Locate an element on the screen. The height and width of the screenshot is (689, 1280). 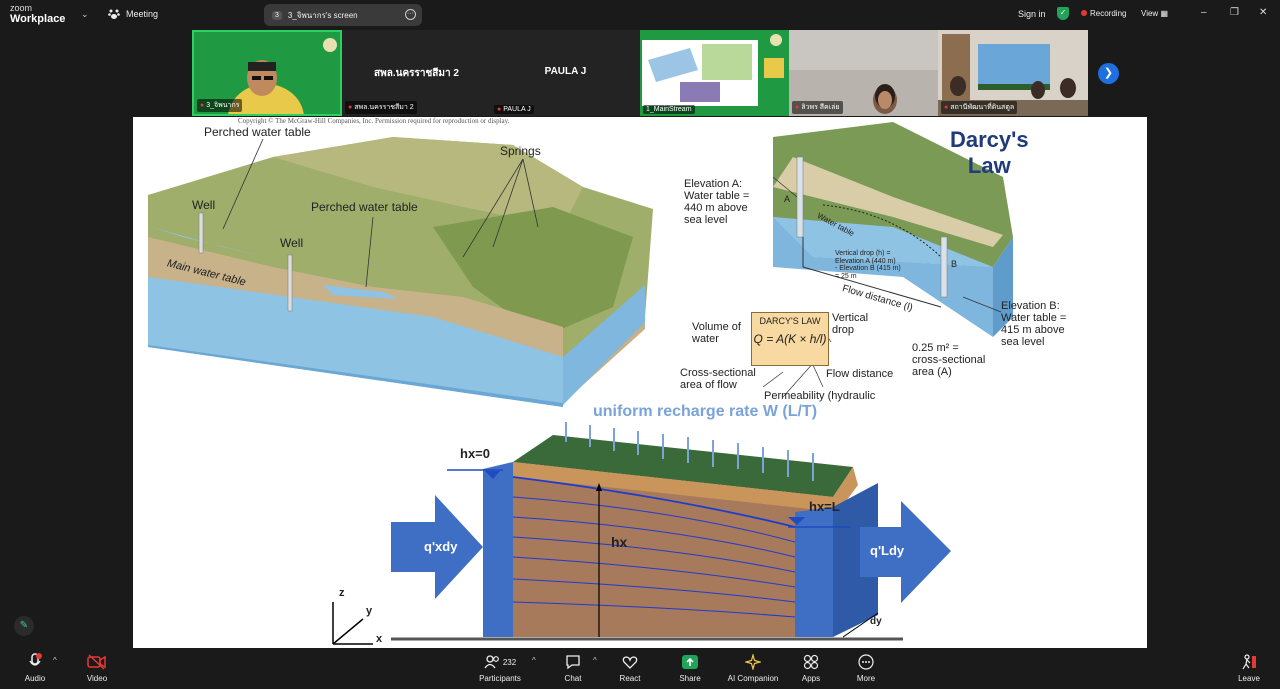
meeting-label: Meeting is located at coordinates (142, 14).